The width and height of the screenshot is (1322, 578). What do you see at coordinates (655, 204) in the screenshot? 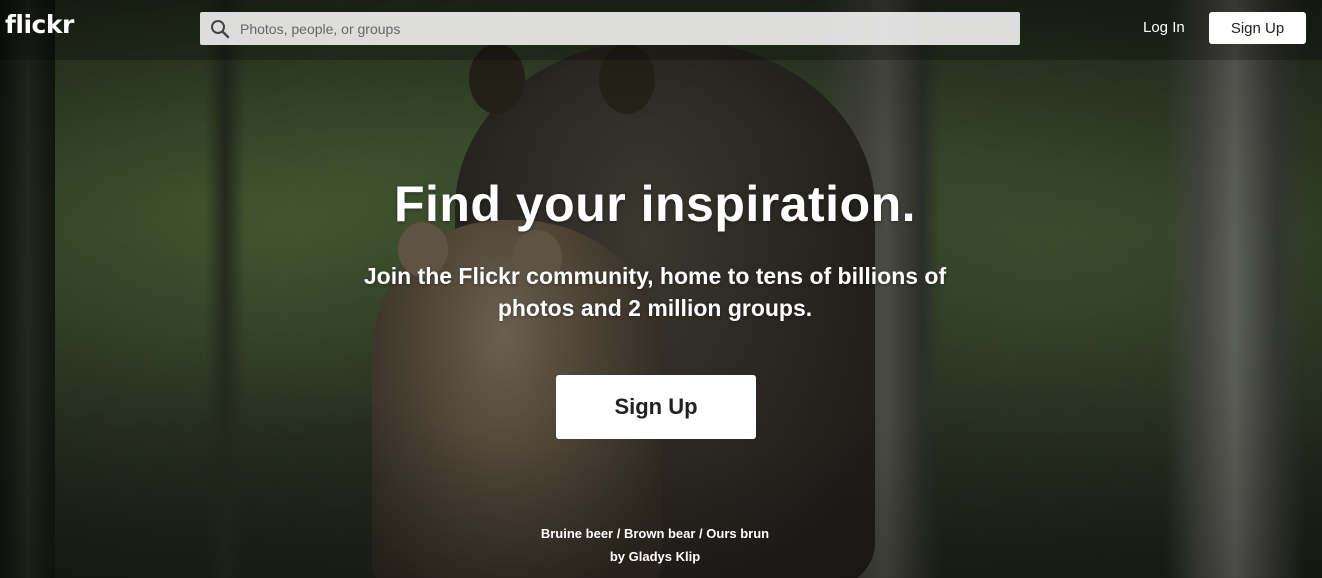
I see `hero-title: Find your inspiration.` at bounding box center [655, 204].